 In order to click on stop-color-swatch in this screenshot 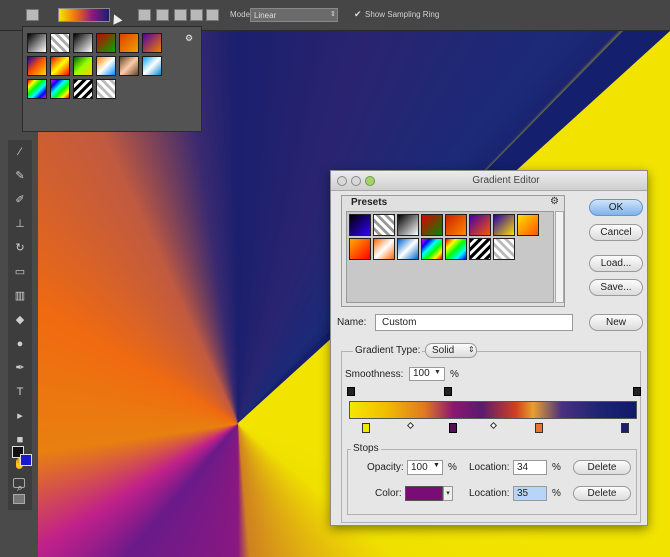, I will do `click(424, 493)`.